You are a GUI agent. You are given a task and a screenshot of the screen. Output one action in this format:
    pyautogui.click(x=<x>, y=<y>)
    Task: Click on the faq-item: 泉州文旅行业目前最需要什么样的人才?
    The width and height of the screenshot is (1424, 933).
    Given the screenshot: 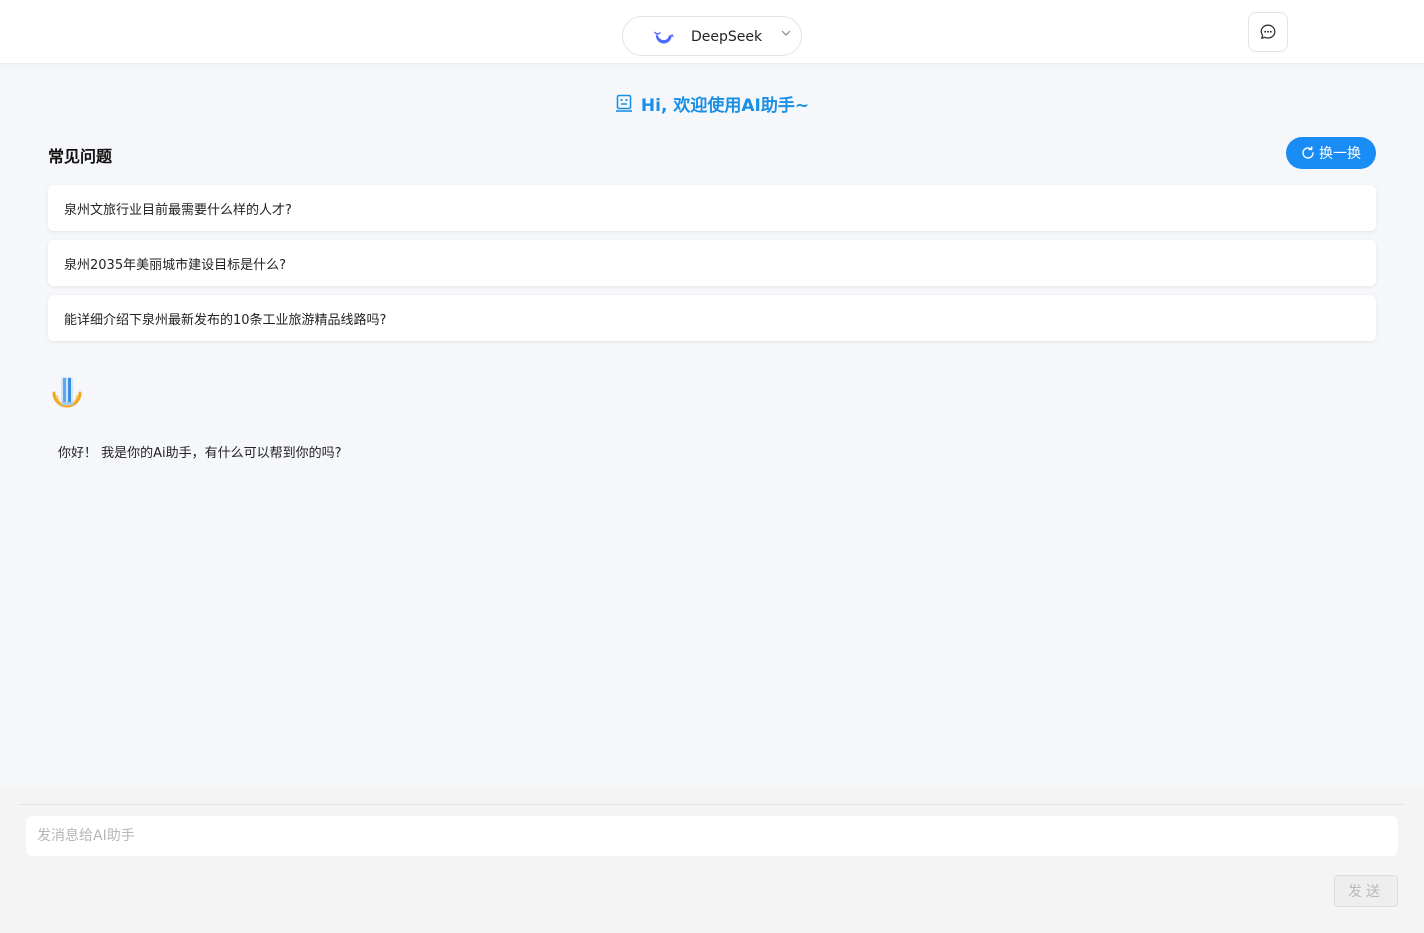 What is the action you would take?
    pyautogui.click(x=712, y=208)
    